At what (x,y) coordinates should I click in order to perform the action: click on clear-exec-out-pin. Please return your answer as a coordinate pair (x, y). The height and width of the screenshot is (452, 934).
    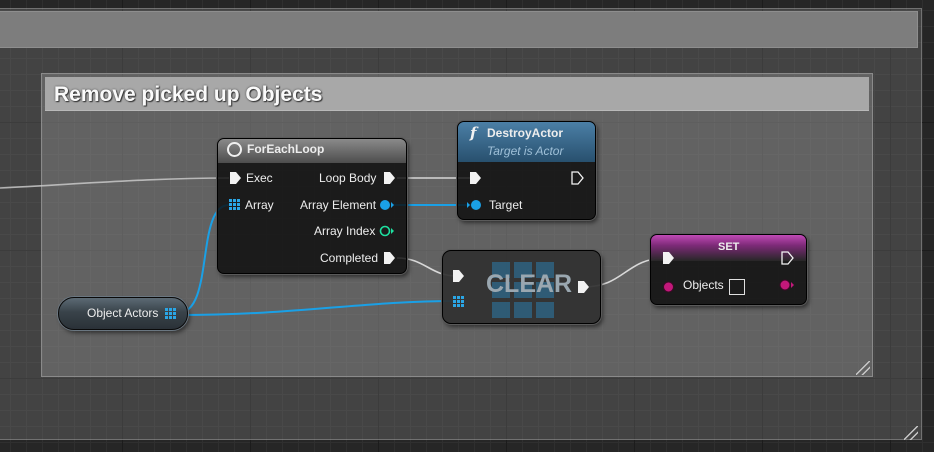
    Looking at the image, I should click on (583, 287).